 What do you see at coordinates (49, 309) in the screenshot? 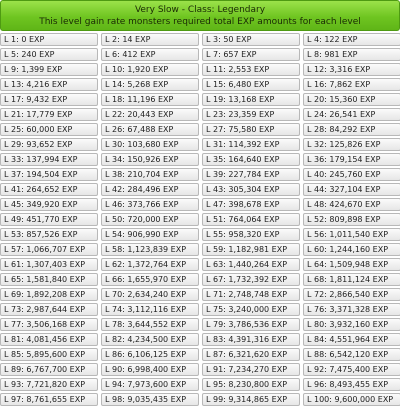
I see `level-cell: L 73: 2,987,644 EXP` at bounding box center [49, 309].